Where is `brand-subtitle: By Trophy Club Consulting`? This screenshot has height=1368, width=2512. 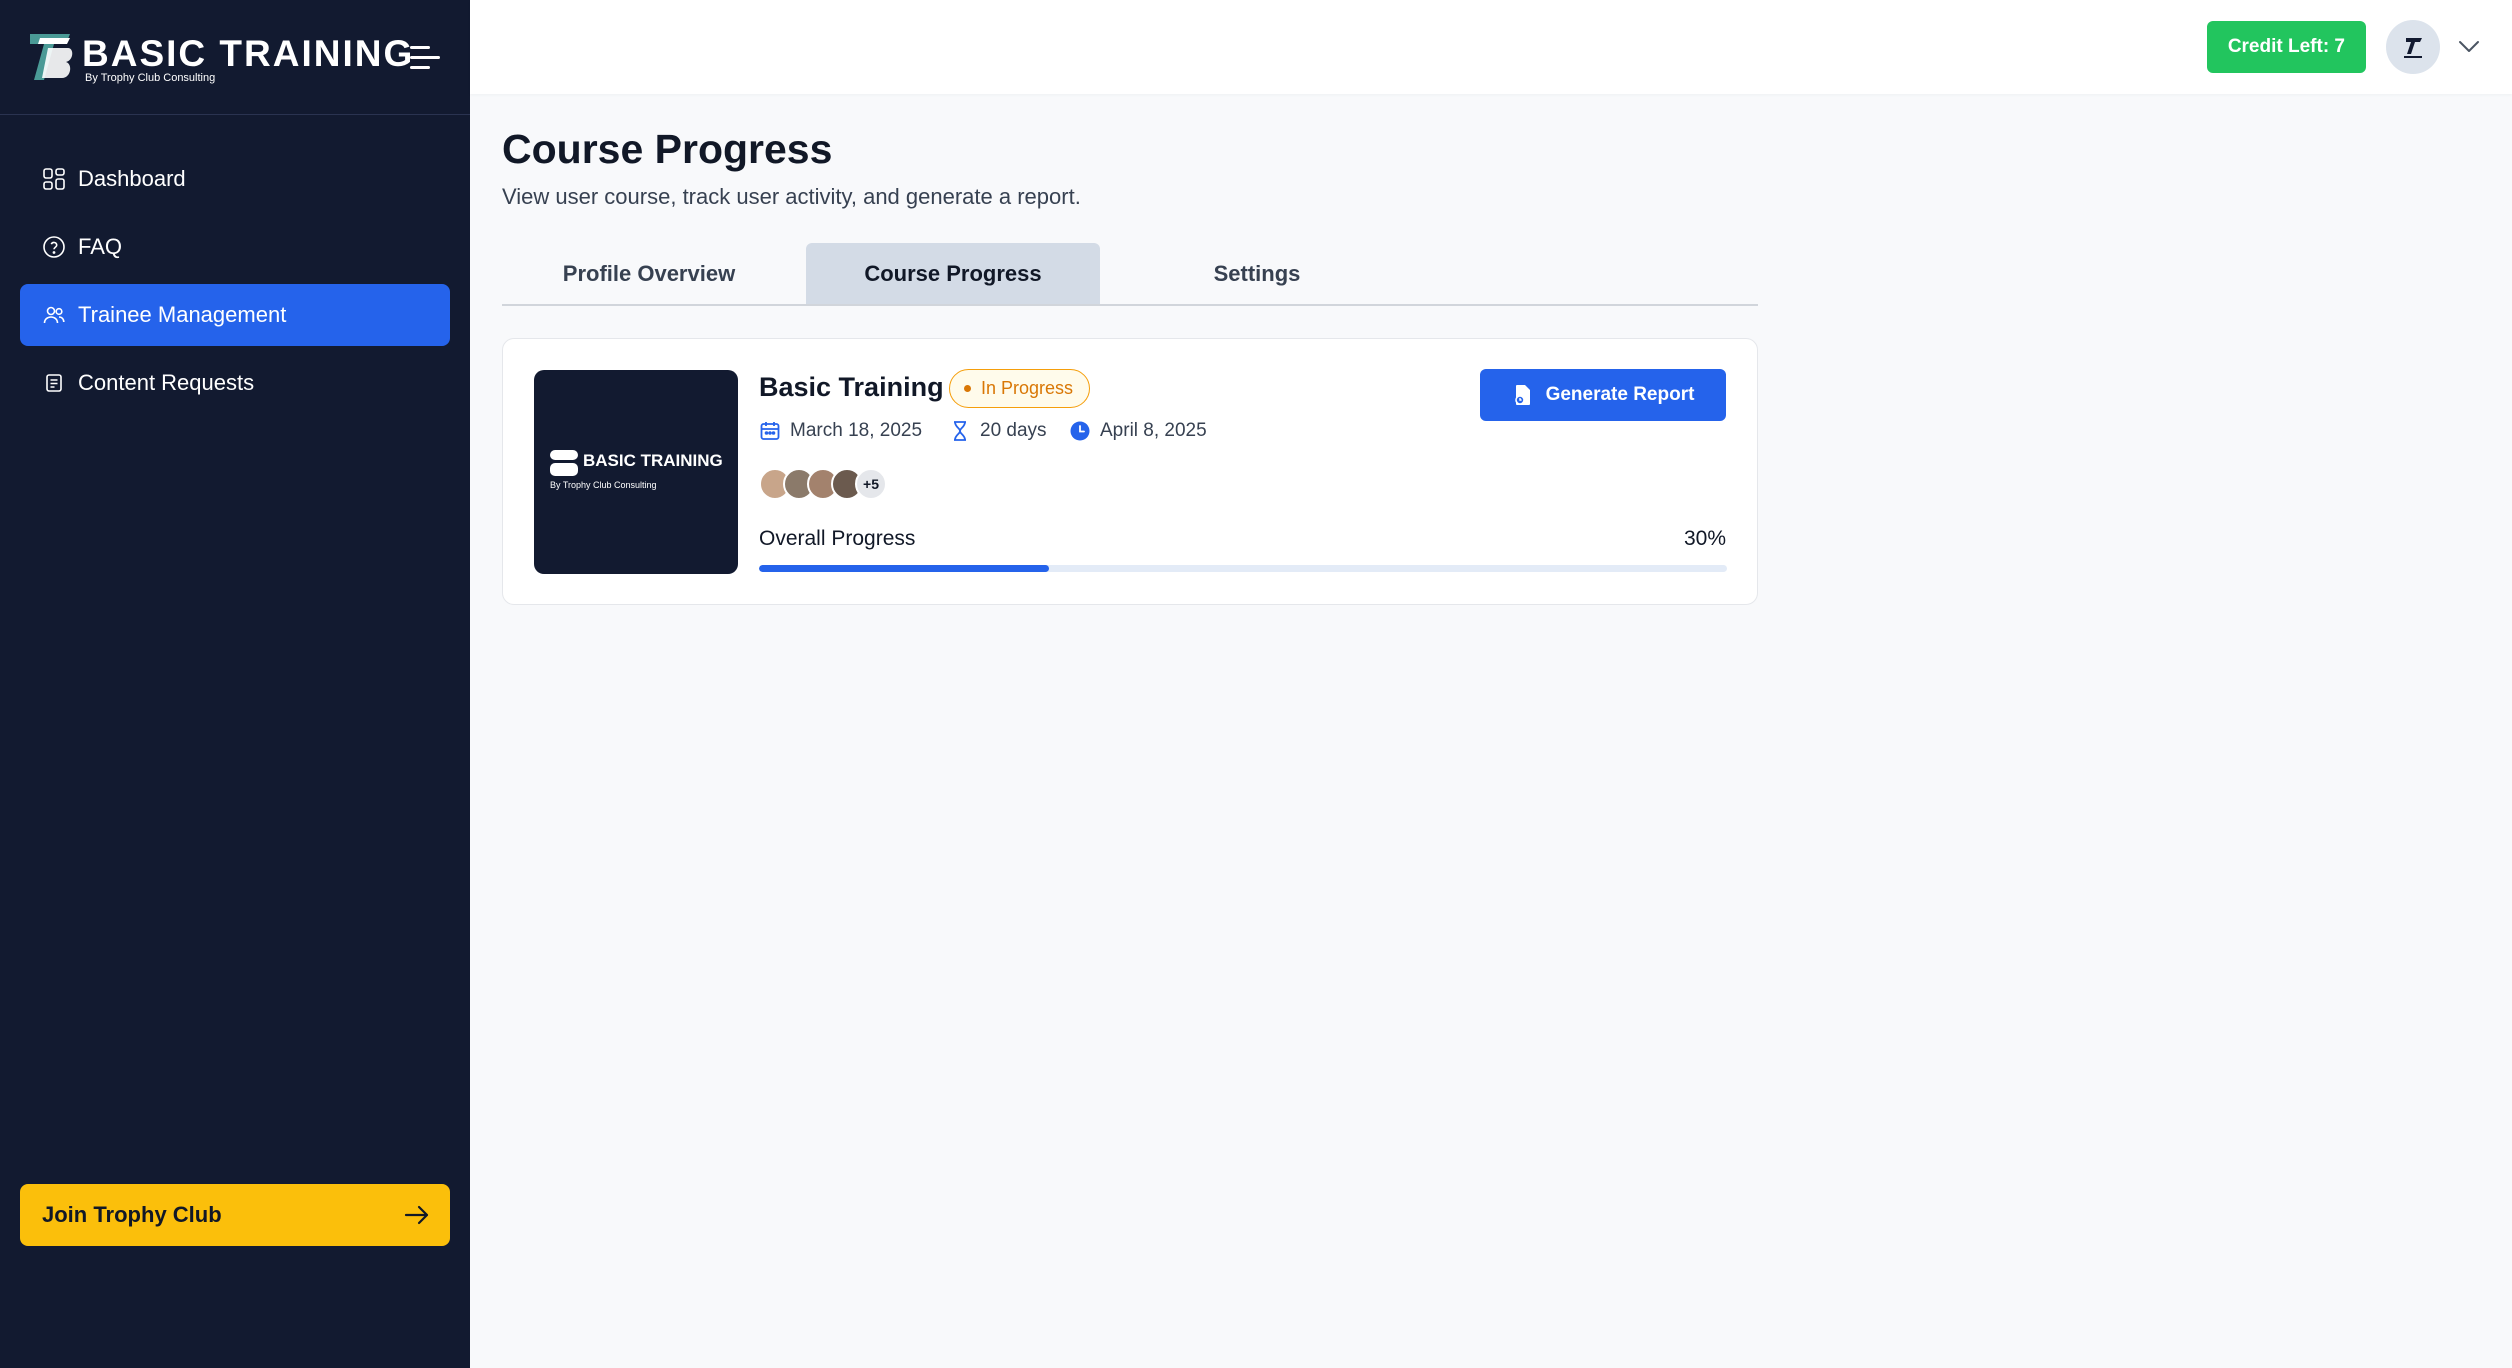
brand-subtitle: By Trophy Club Consulting is located at coordinates (150, 78).